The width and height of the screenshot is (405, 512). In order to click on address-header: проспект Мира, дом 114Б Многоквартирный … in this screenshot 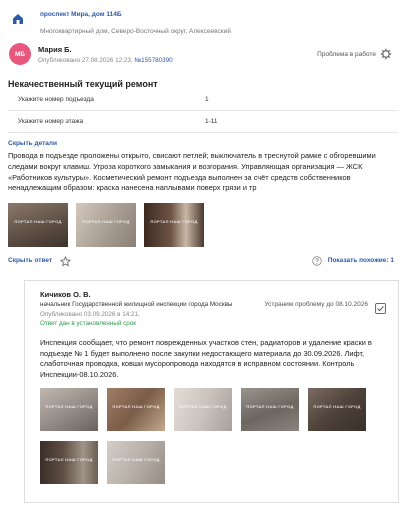, I will do `click(203, 24)`.